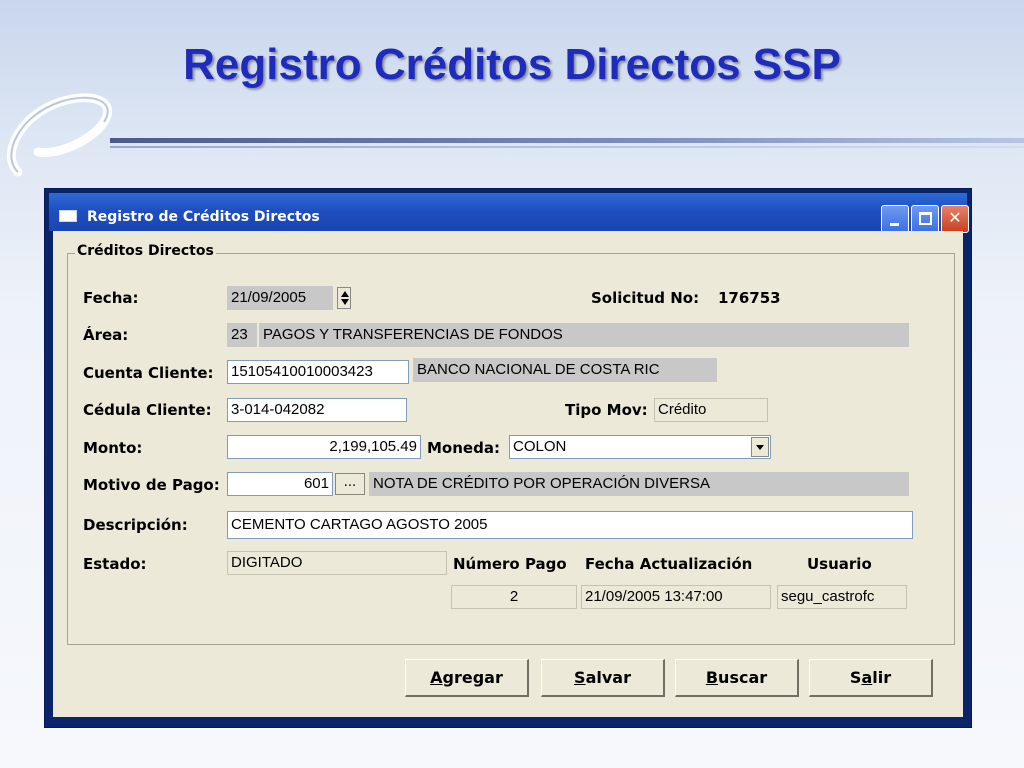  I want to click on cedula-input: 3-014-042082, so click(317, 410).